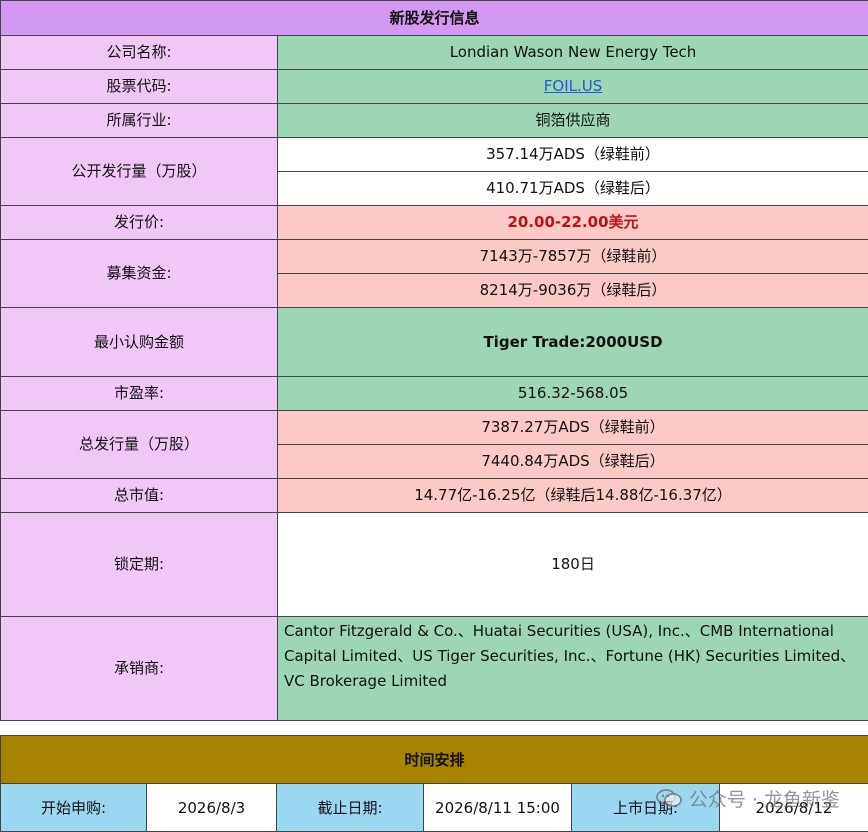 Image resolution: width=868 pixels, height=832 pixels. Describe the element at coordinates (573, 53) in the screenshot. I see `company-name-value: Londian Wason New Energy Tech` at that location.